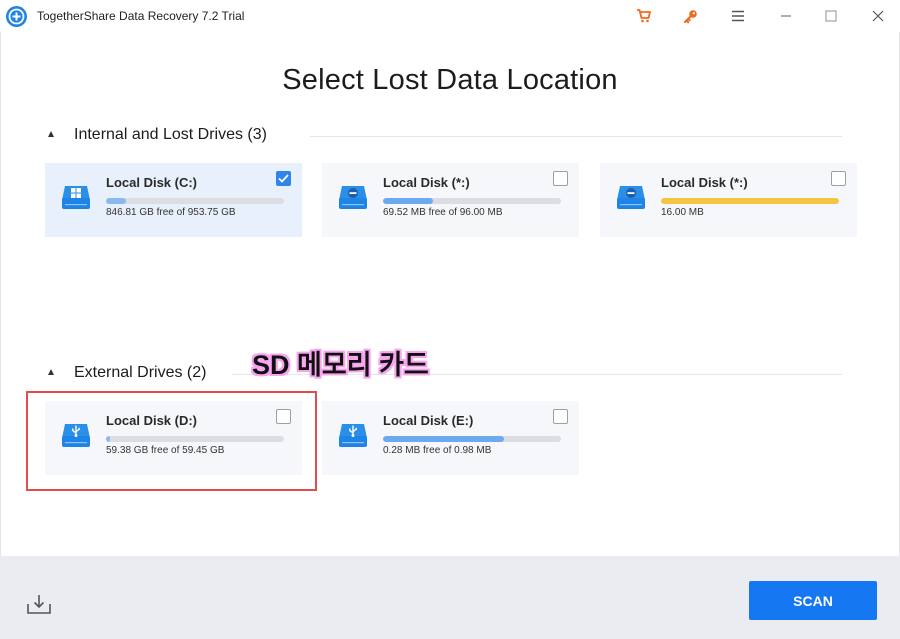 This screenshot has height=639, width=900. I want to click on cart-button, so click(644, 16).